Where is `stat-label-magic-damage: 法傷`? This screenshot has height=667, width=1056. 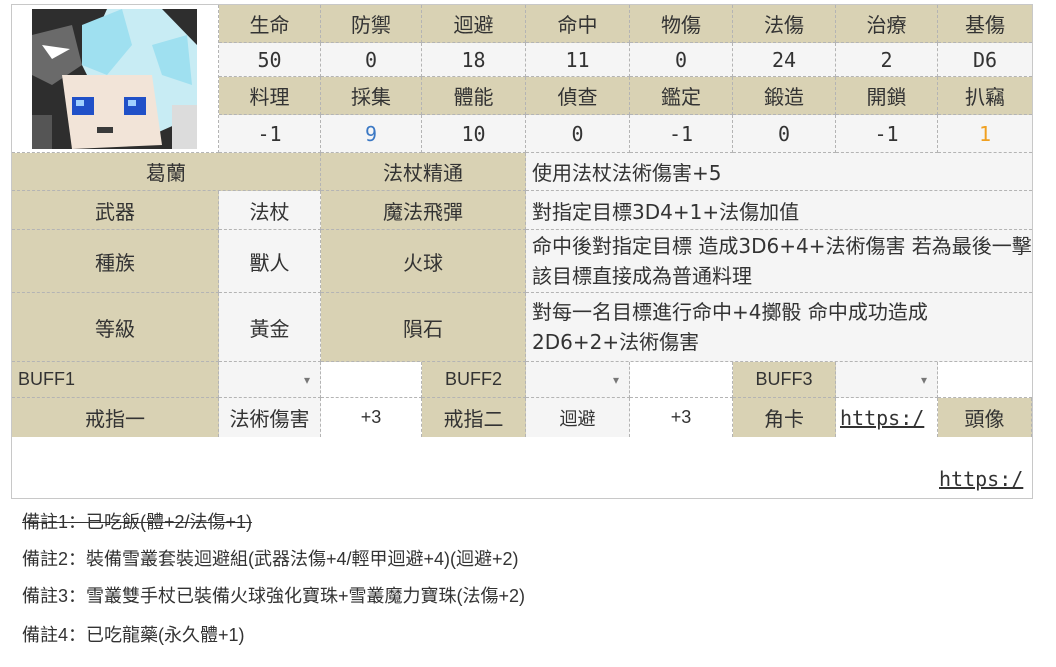
stat-label-magic-damage: 法傷 is located at coordinates (784, 24).